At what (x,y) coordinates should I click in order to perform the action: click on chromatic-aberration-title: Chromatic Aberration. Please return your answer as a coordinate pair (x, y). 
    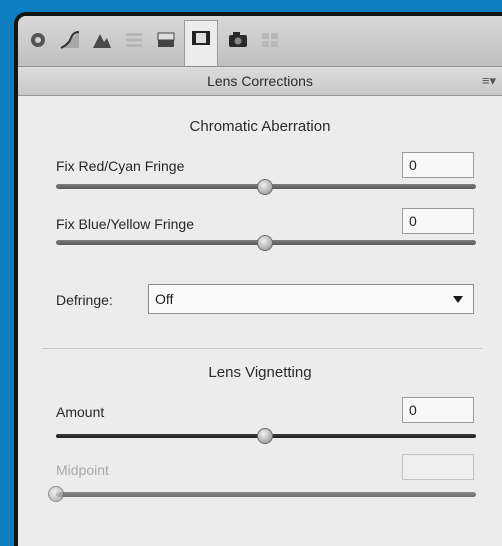
    Looking at the image, I should click on (260, 126).